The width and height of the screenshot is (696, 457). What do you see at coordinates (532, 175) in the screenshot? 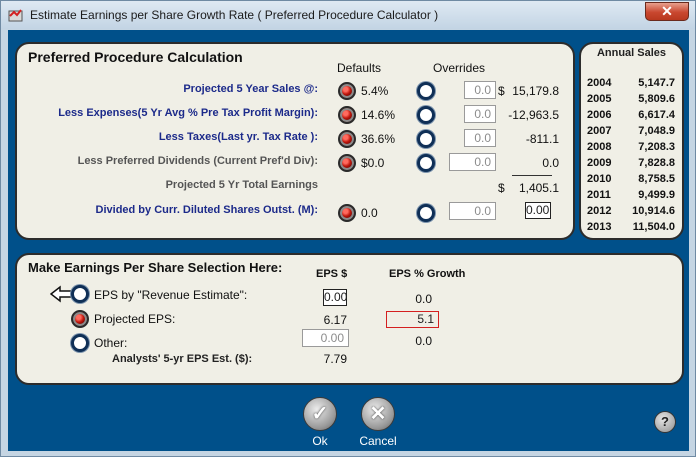
I see `sum-divider` at bounding box center [532, 175].